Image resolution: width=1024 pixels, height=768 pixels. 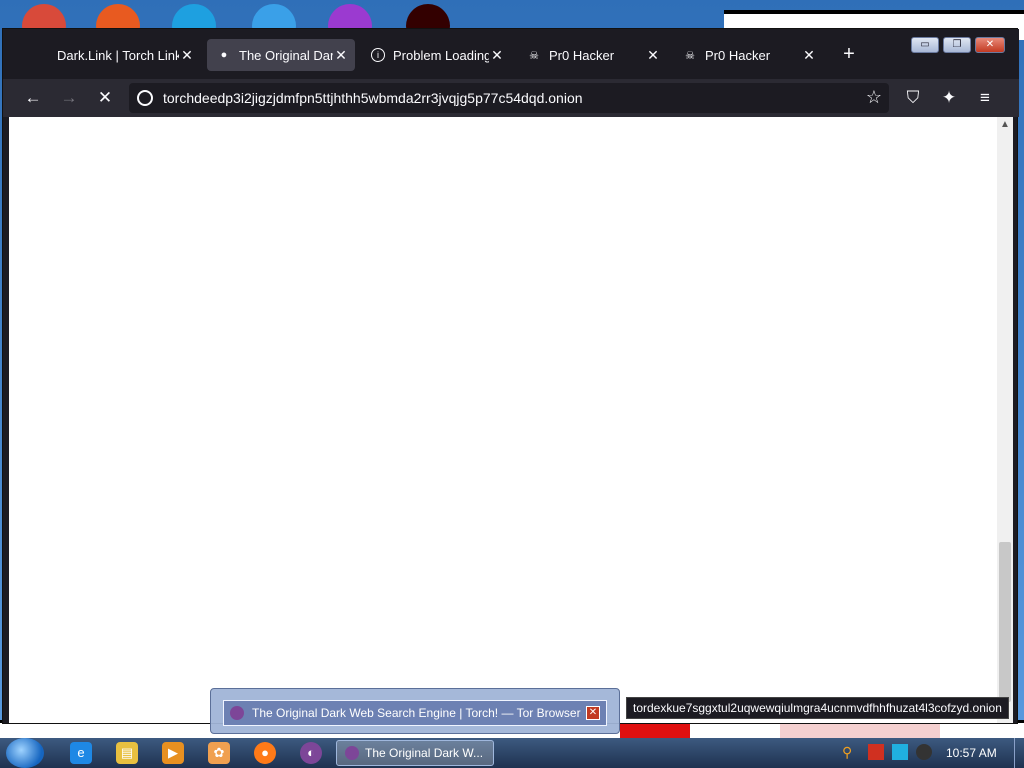 What do you see at coordinates (1005, 622) in the screenshot?
I see `scroll-thumb` at bounding box center [1005, 622].